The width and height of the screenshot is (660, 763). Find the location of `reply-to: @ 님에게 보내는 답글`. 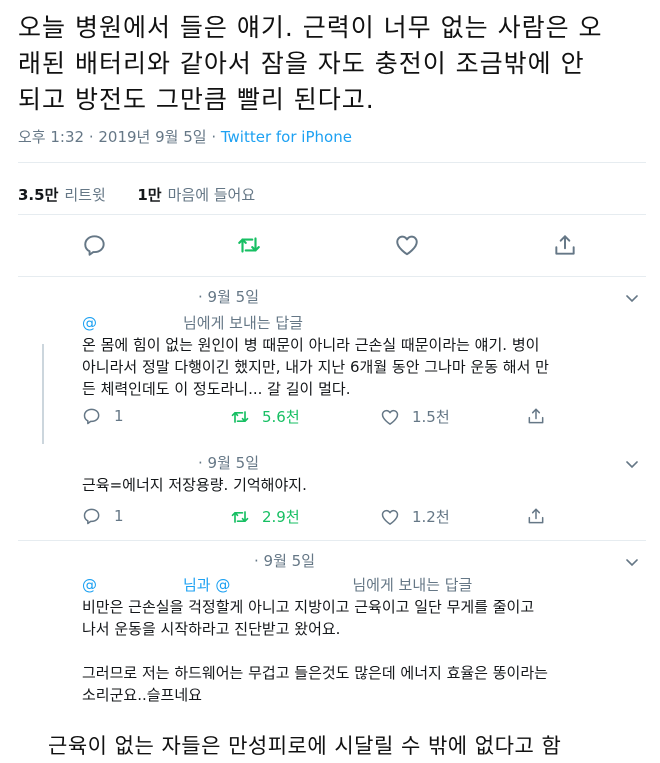

reply-to: @ 님에게 보내는 답글 is located at coordinates (192, 322).